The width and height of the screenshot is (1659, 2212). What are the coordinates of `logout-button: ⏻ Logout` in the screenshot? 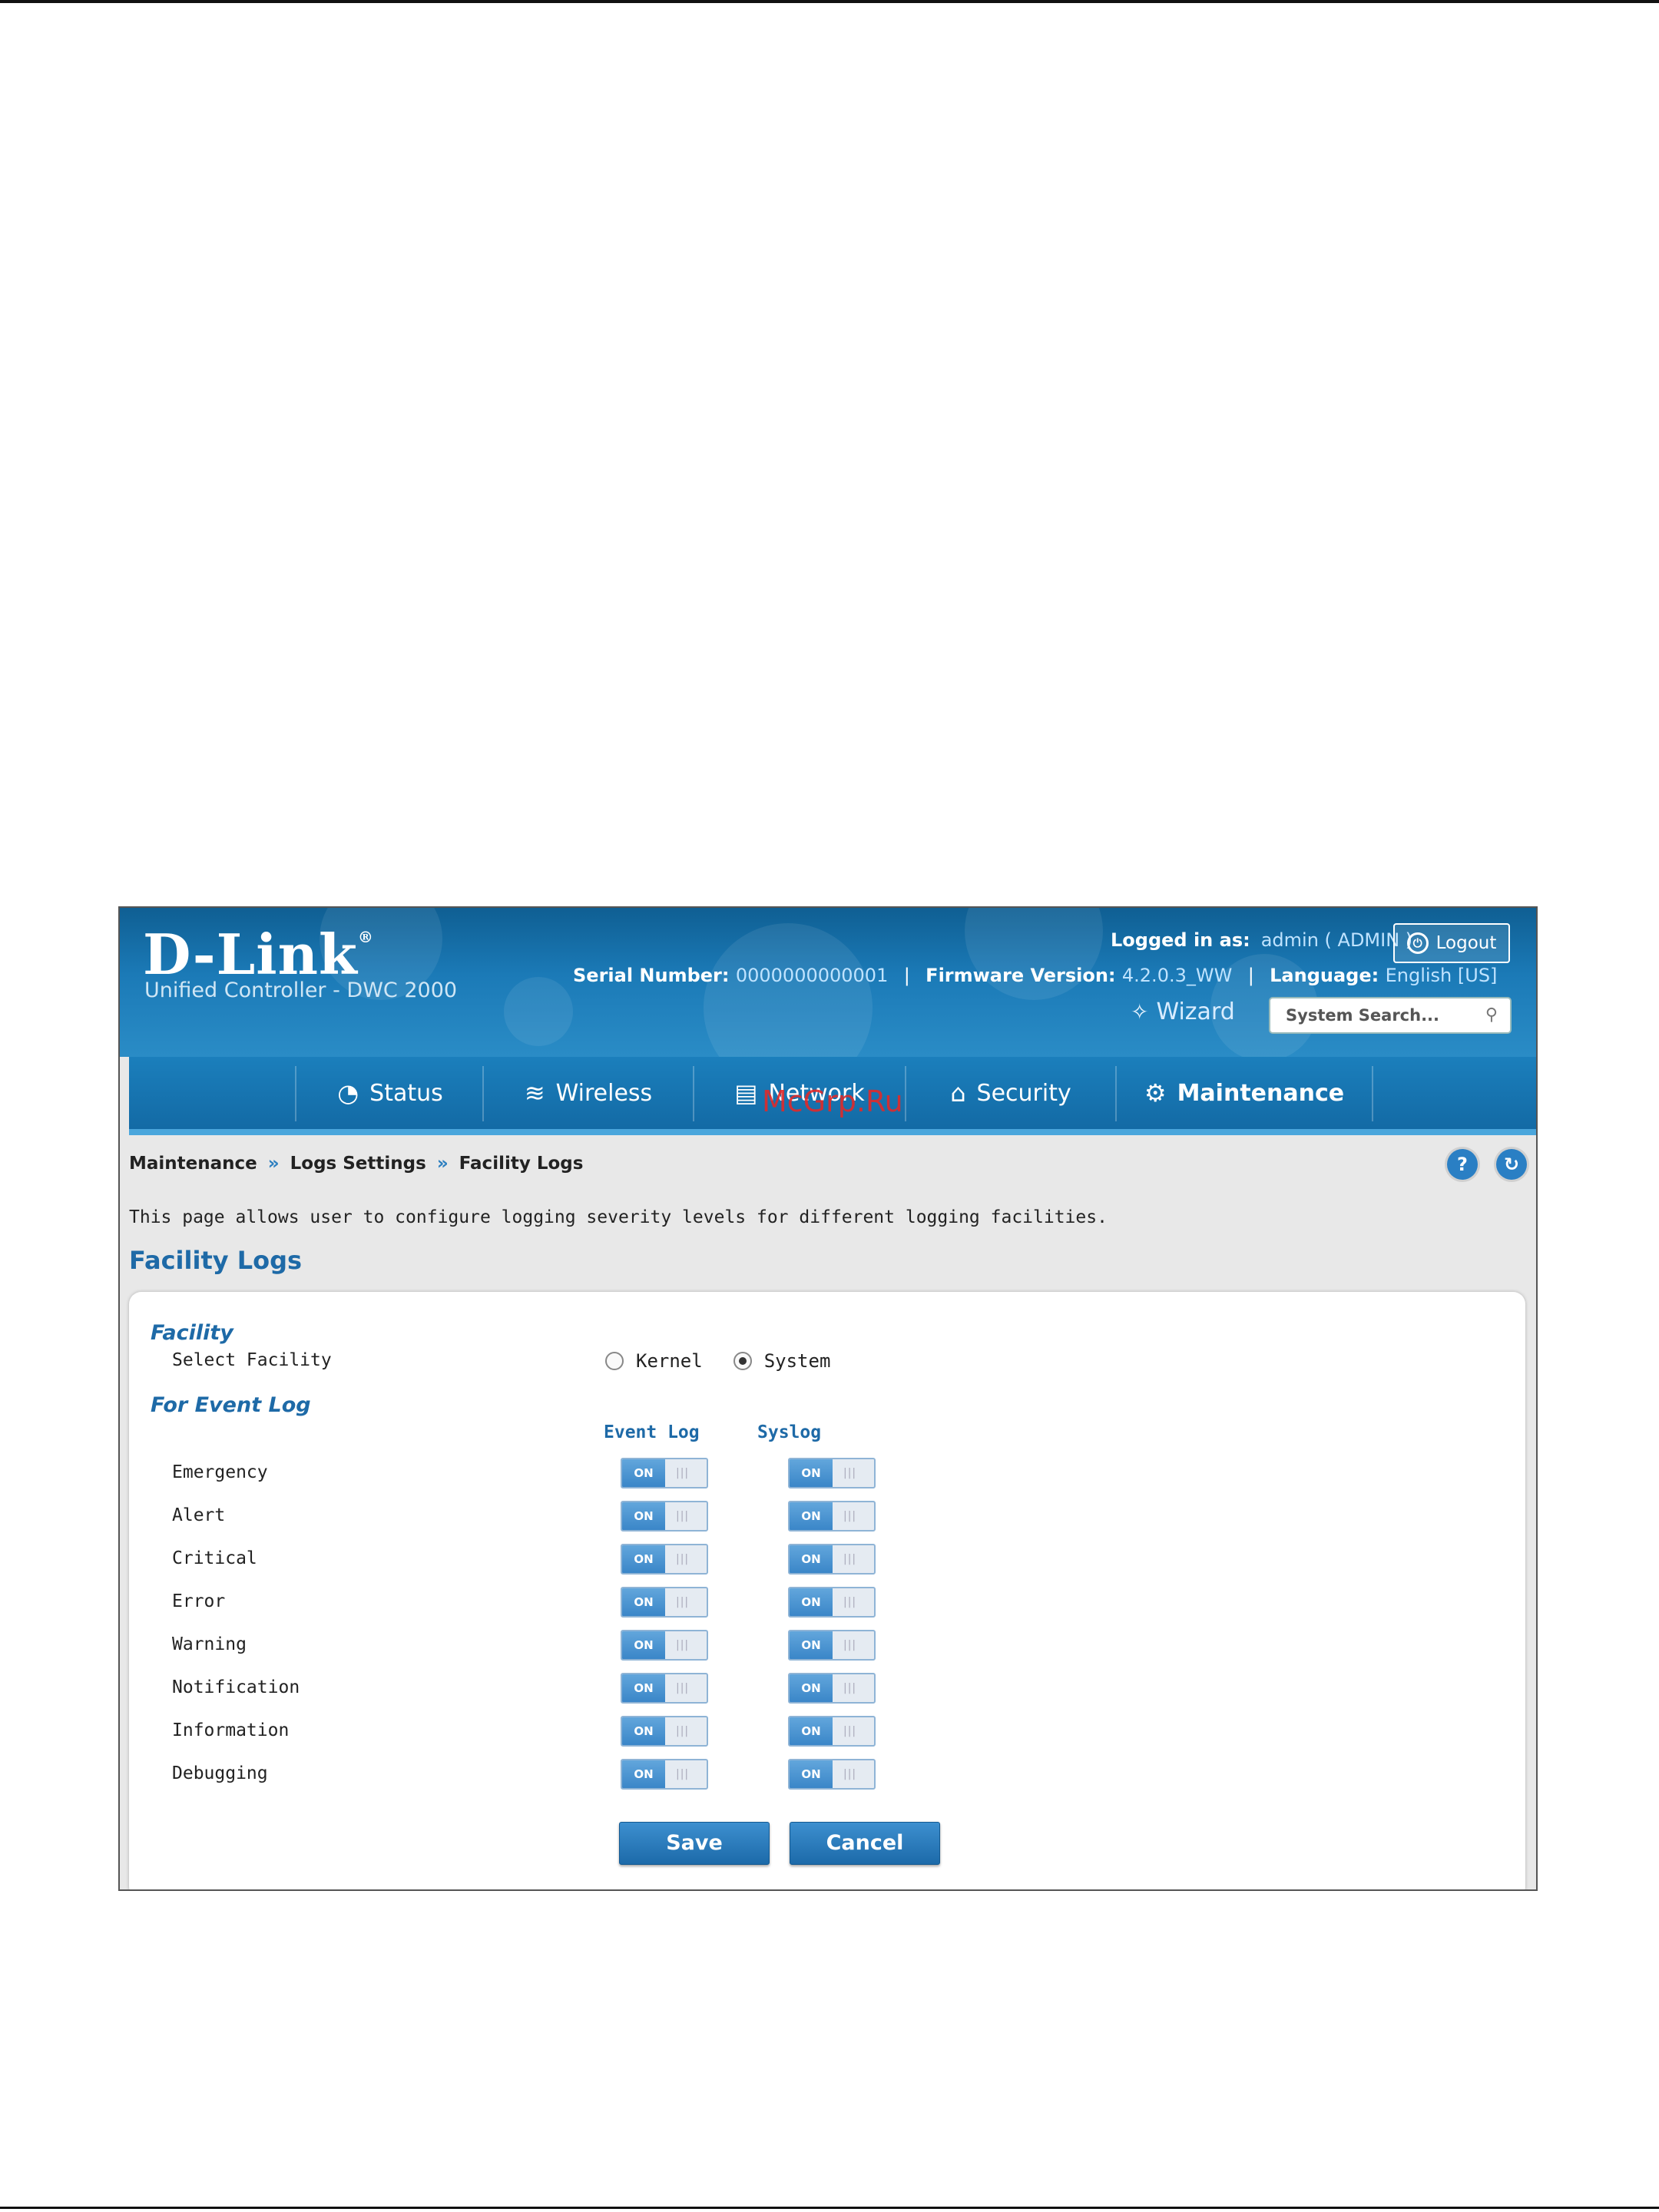 It's located at (1452, 943).